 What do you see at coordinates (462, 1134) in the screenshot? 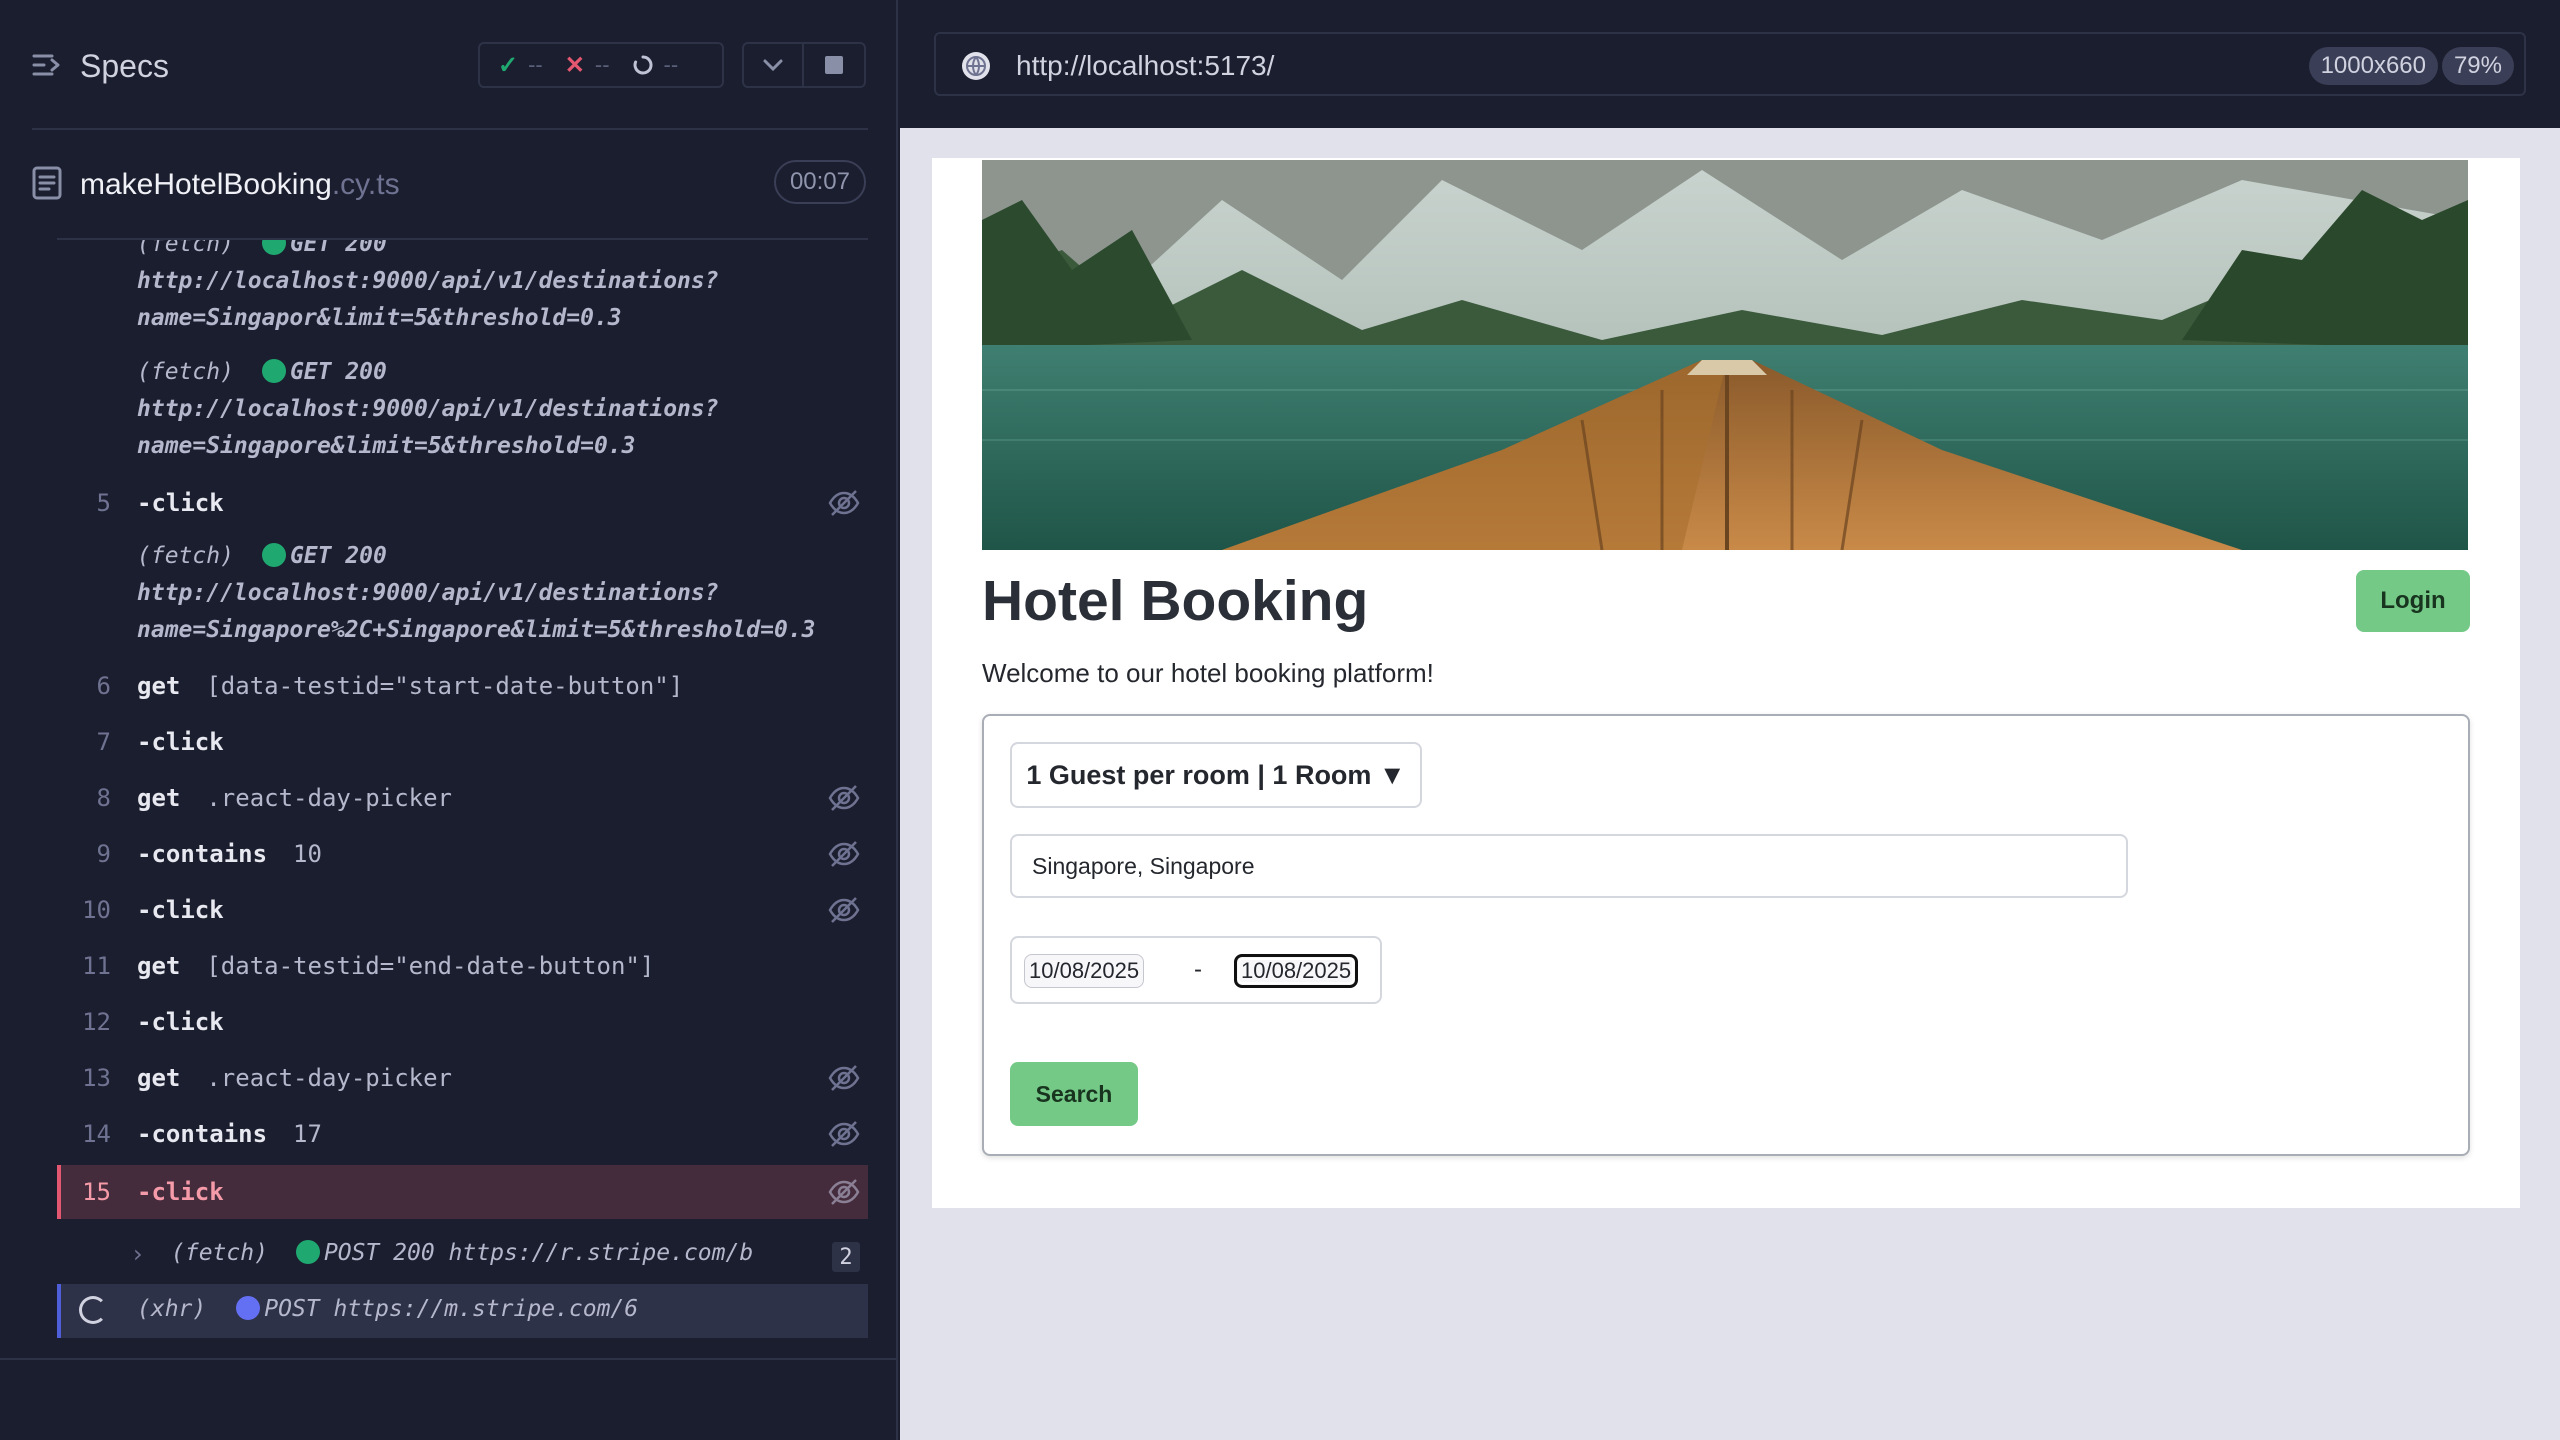
I see `command-row-14: 14 -contains 17` at bounding box center [462, 1134].